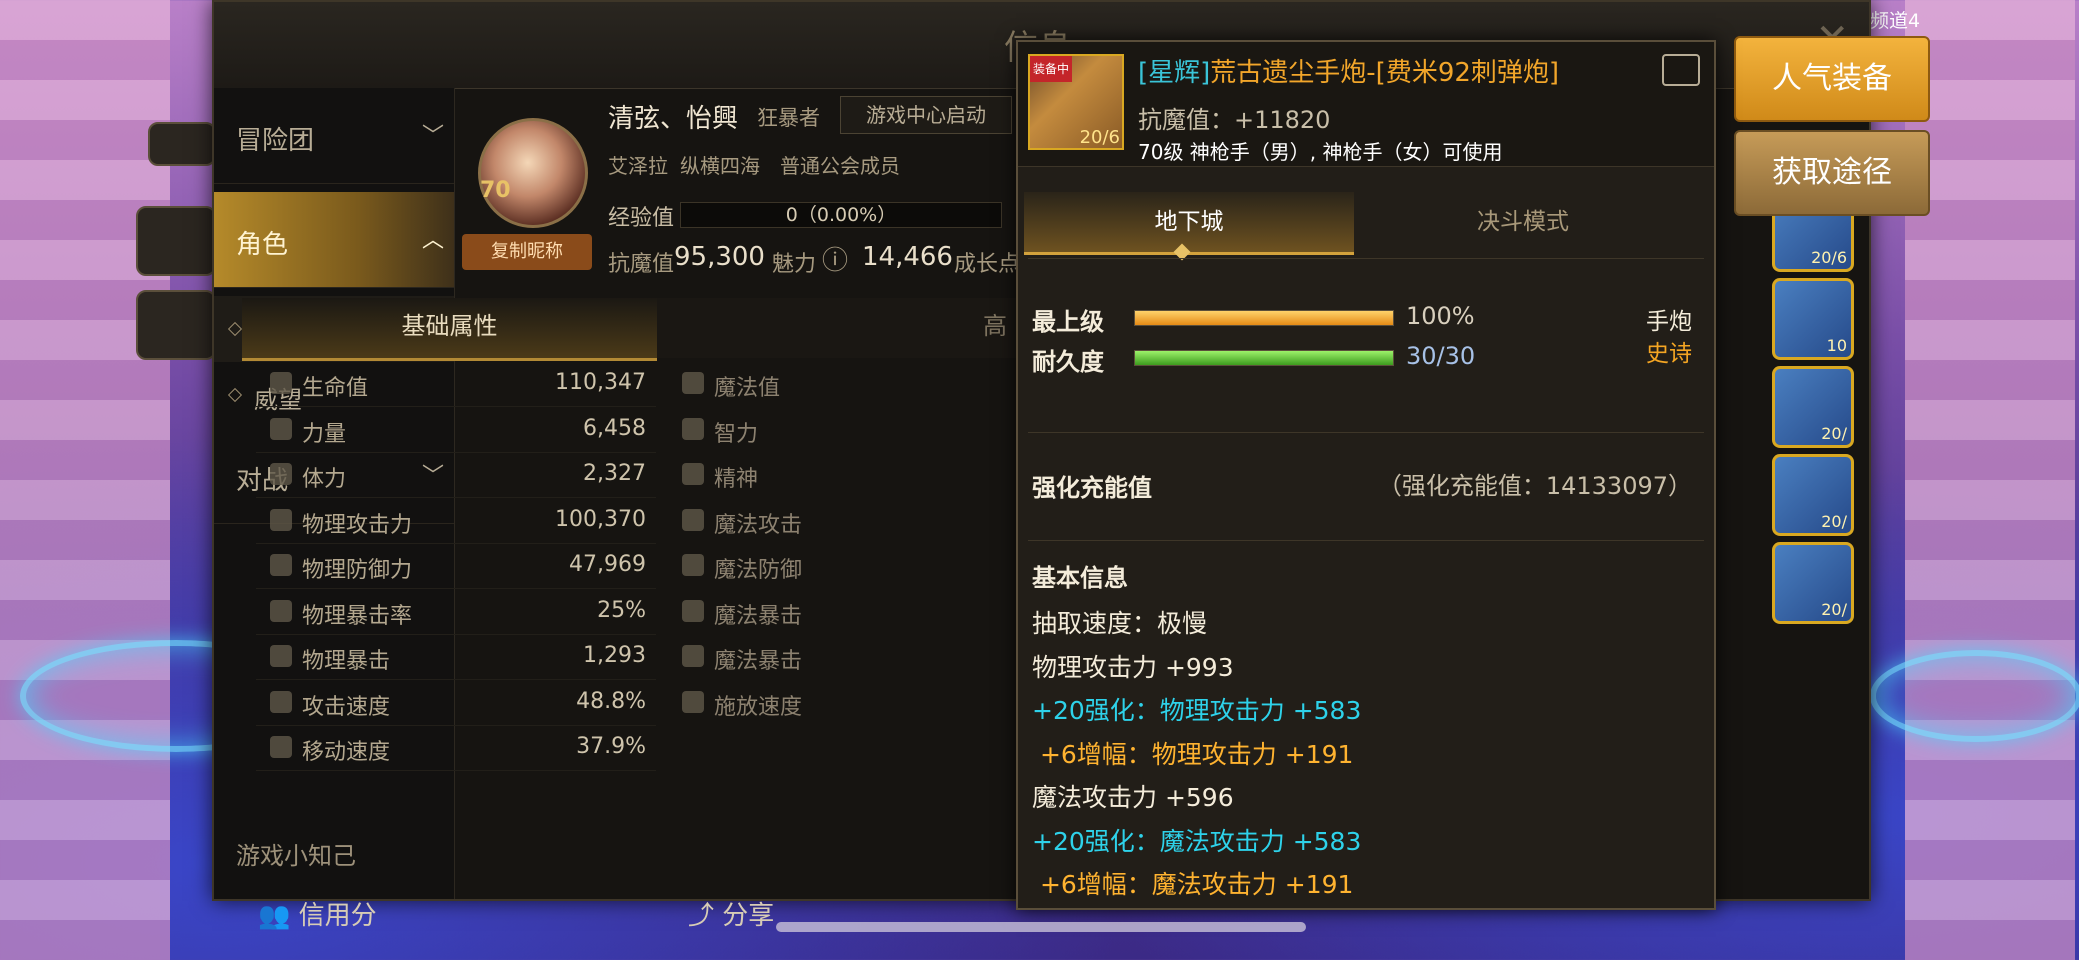  Describe the element at coordinates (456, 657) in the screenshot. I see `attribute-row: 物理暴击 1,293` at that location.